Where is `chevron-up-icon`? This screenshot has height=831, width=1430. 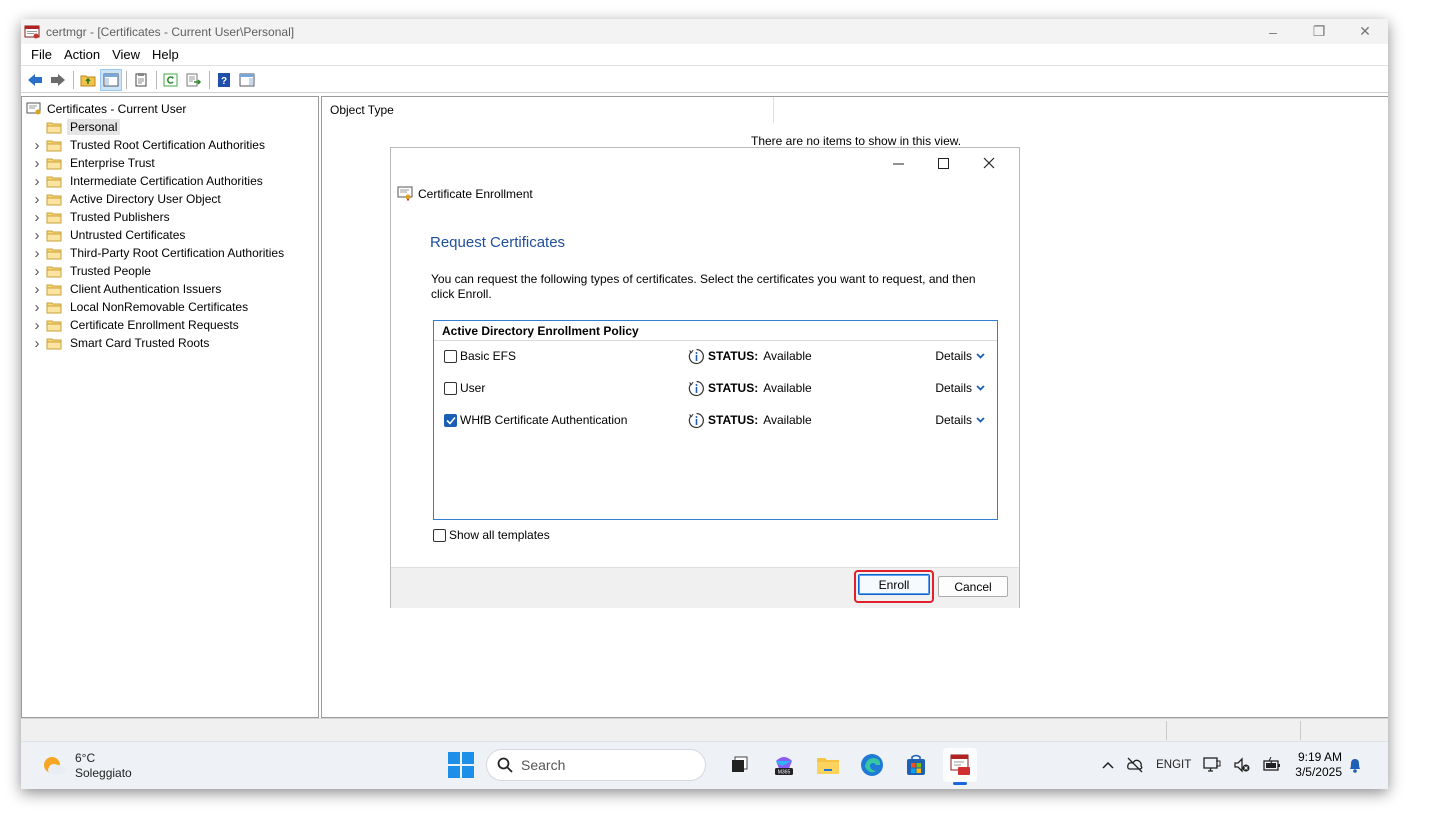 chevron-up-icon is located at coordinates (1108, 765).